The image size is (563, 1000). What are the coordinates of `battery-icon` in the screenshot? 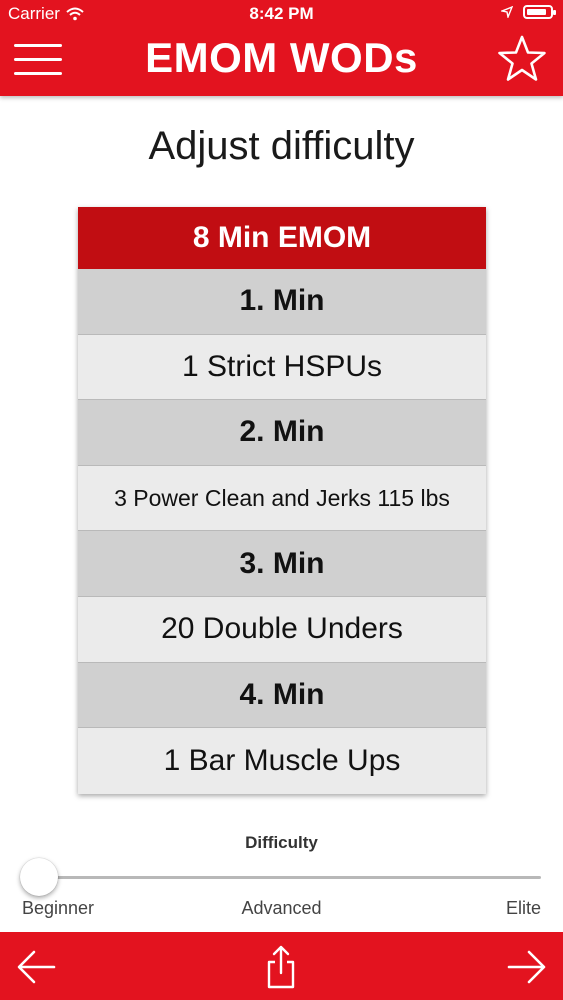 It's located at (539, 12).